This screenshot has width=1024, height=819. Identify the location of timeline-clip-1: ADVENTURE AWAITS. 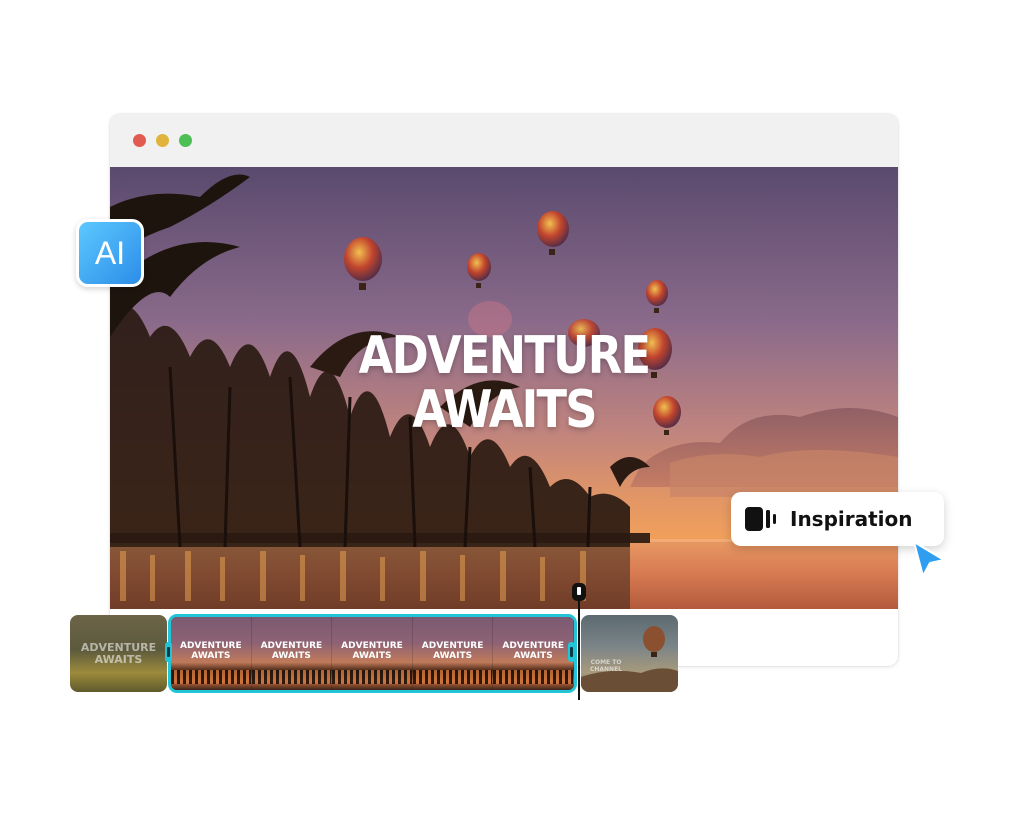
(118, 653).